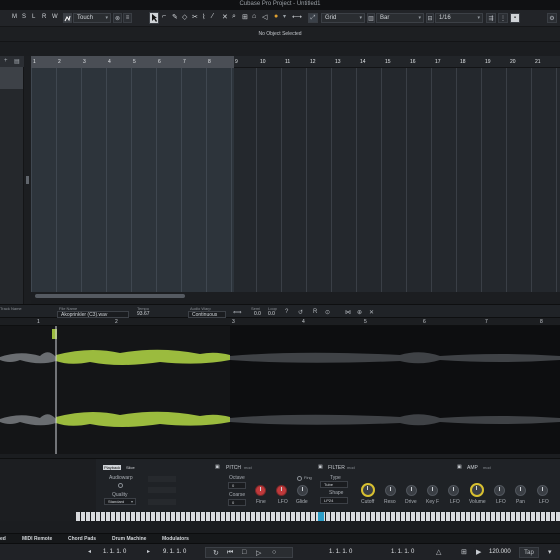 This screenshot has width=560, height=560. What do you see at coordinates (143, 314) in the screenshot?
I see `tempo-value: 93.67` at bounding box center [143, 314].